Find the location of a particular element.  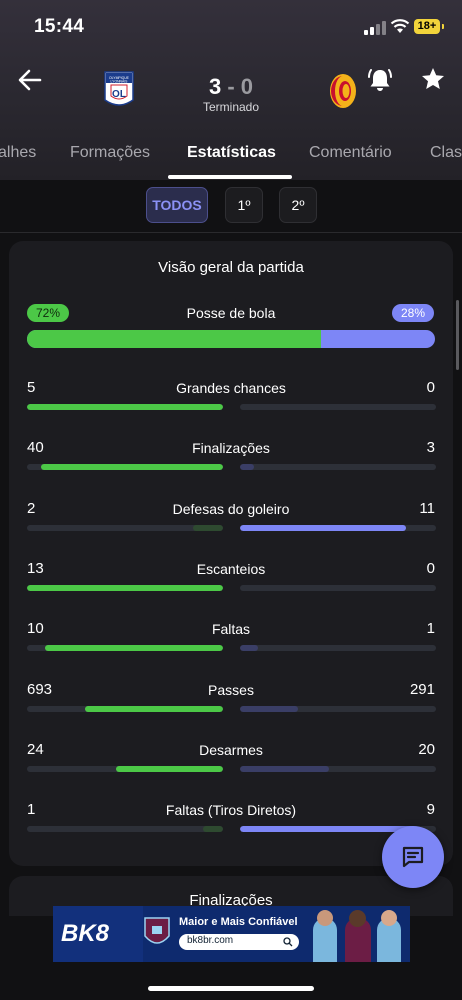

stat-label: Grandes chances is located at coordinates (231, 388).